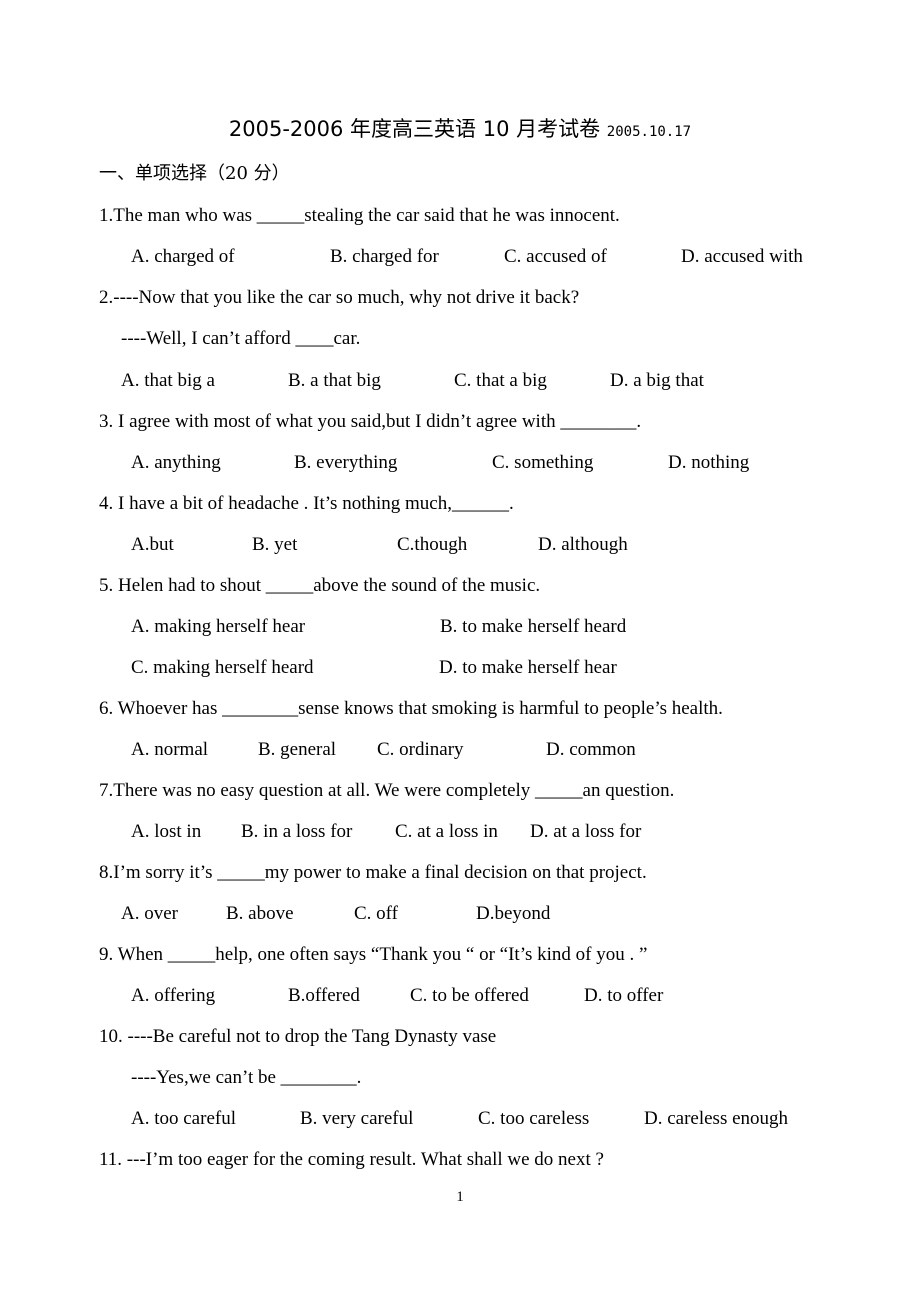  Describe the element at coordinates (346, 462) in the screenshot. I see `question-3-option-b: B. everything` at that location.